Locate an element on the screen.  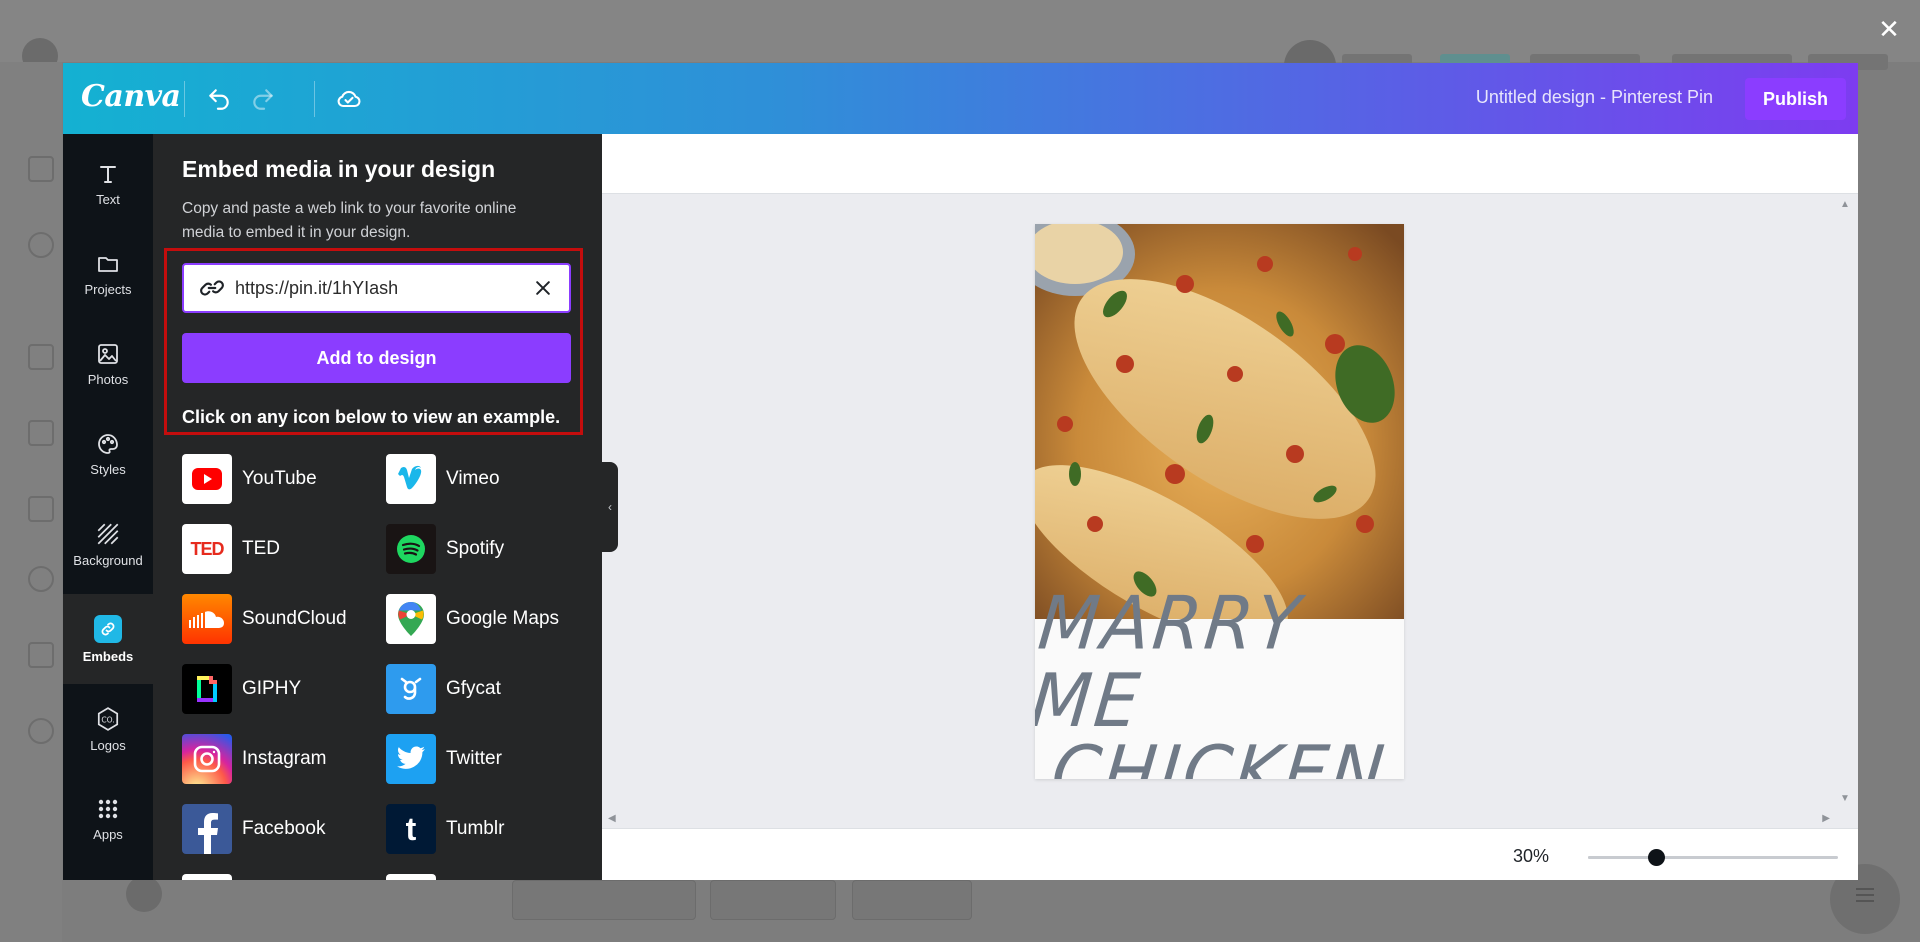
sidebar-item-label: Embeds is located at coordinates (108, 656).